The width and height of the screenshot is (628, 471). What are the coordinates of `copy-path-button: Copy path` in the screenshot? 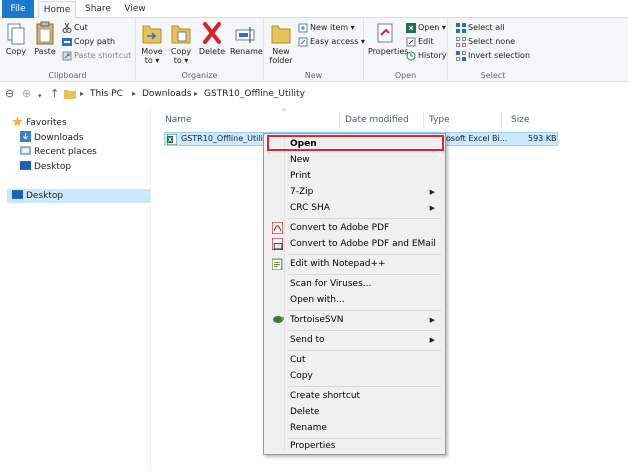 It's located at (88, 42).